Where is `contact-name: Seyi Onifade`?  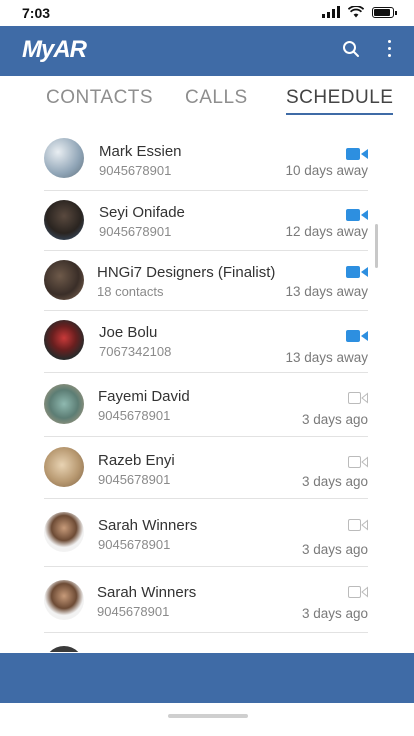 contact-name: Seyi Onifade is located at coordinates (142, 212).